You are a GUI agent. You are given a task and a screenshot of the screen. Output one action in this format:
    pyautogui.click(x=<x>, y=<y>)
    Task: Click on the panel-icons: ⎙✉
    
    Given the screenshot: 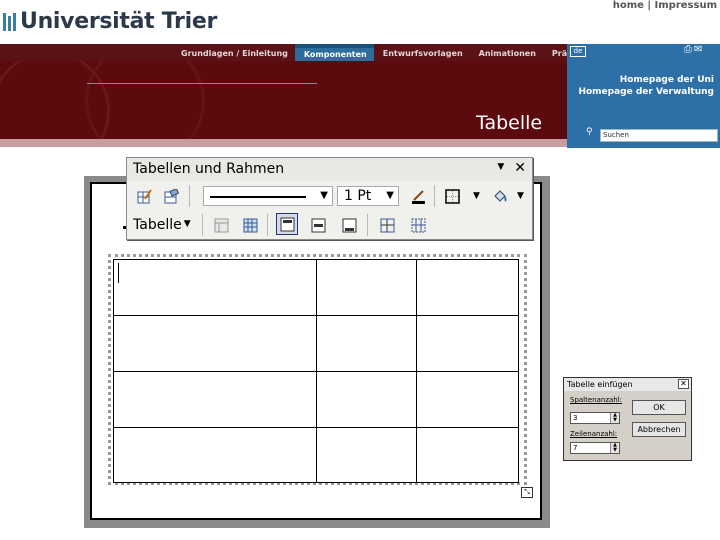 What is the action you would take?
    pyautogui.click(x=694, y=49)
    